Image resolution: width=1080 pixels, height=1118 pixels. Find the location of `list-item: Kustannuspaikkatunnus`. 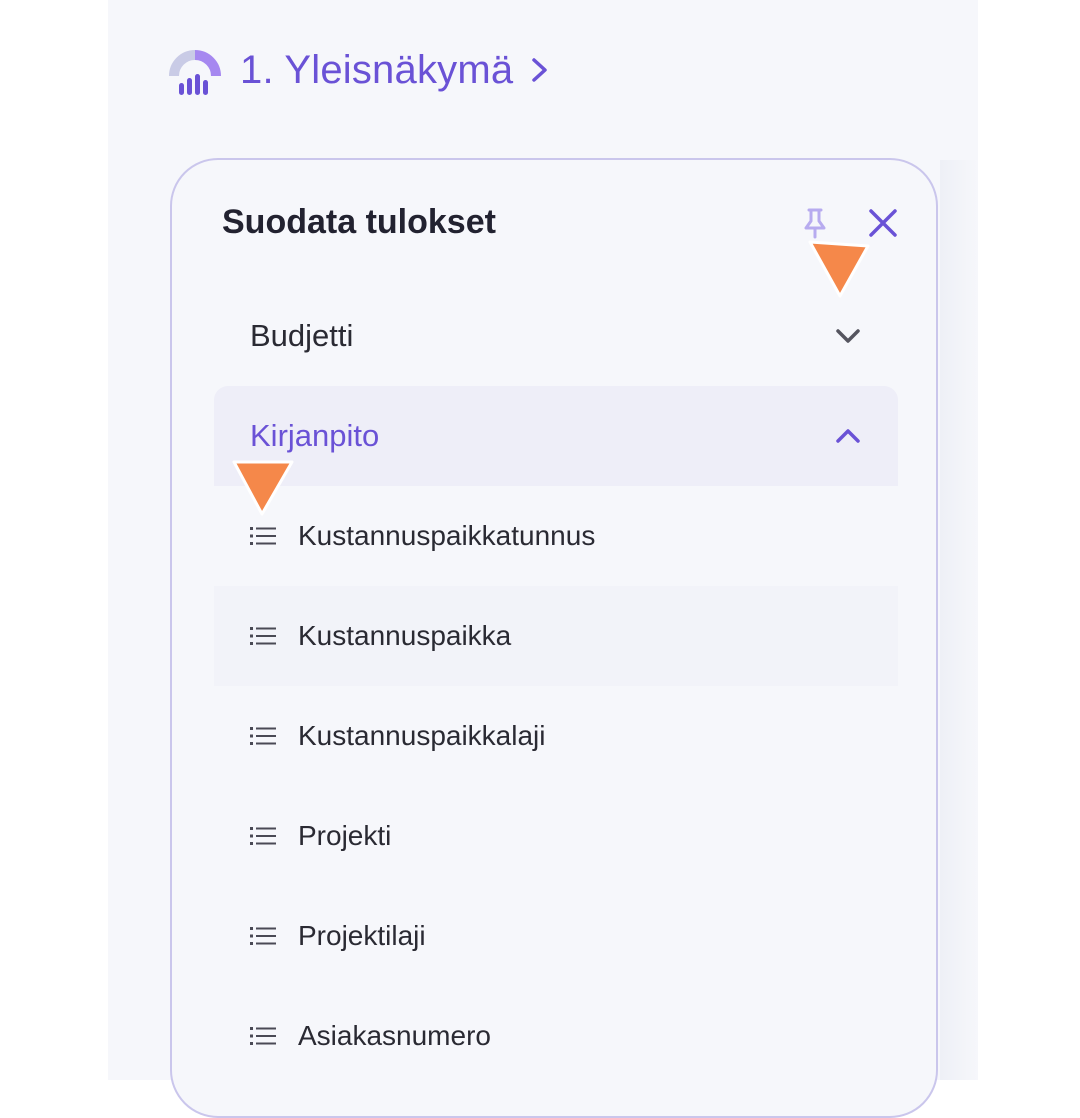

list-item: Kustannuspaikkatunnus is located at coordinates (556, 536).